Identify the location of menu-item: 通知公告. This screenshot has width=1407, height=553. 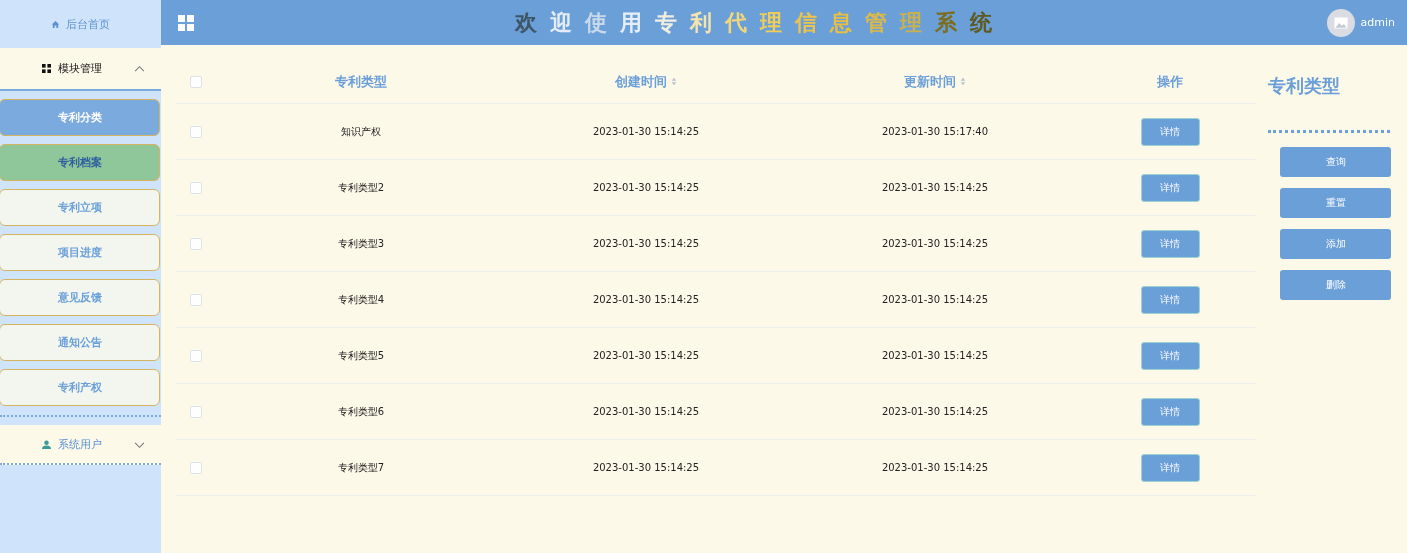
(80, 342).